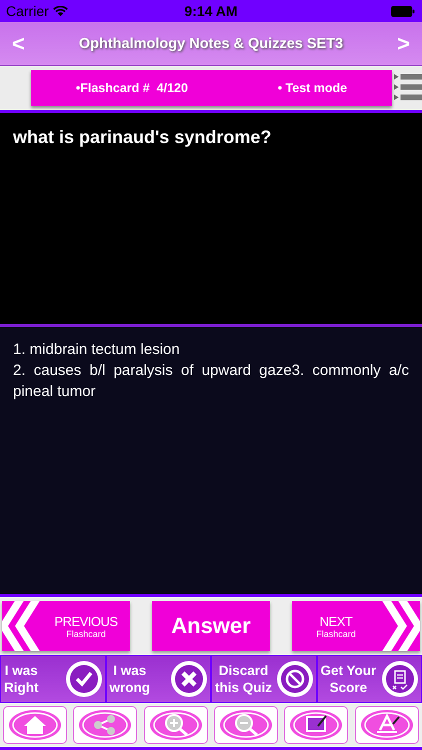 This screenshot has width=422, height=750. What do you see at coordinates (316, 725) in the screenshot?
I see `monitor-pen-icon` at bounding box center [316, 725].